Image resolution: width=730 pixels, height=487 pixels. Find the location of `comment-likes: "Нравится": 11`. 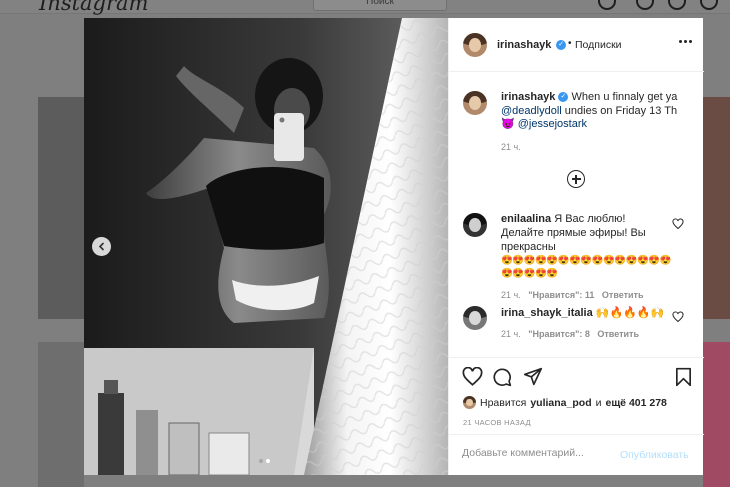

comment-likes: "Нравится": 11 is located at coordinates (561, 295).